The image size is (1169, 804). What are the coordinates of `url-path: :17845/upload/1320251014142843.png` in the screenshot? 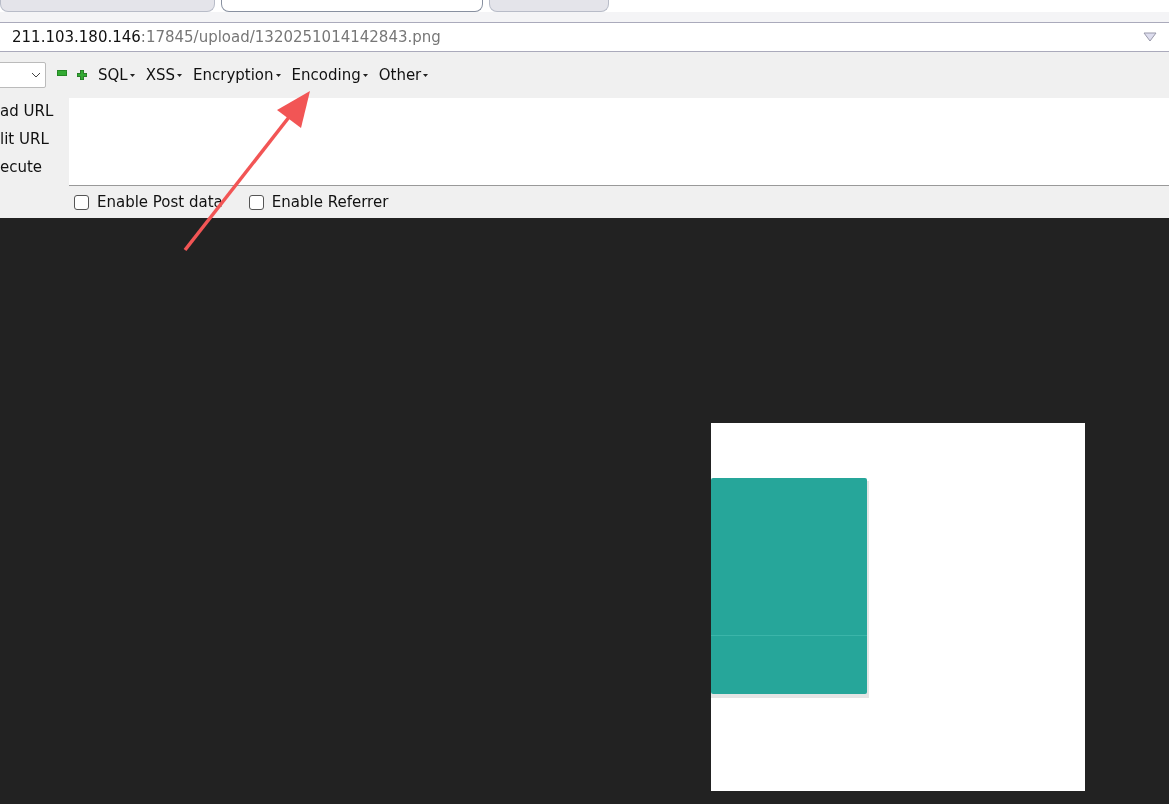 It's located at (290, 37).